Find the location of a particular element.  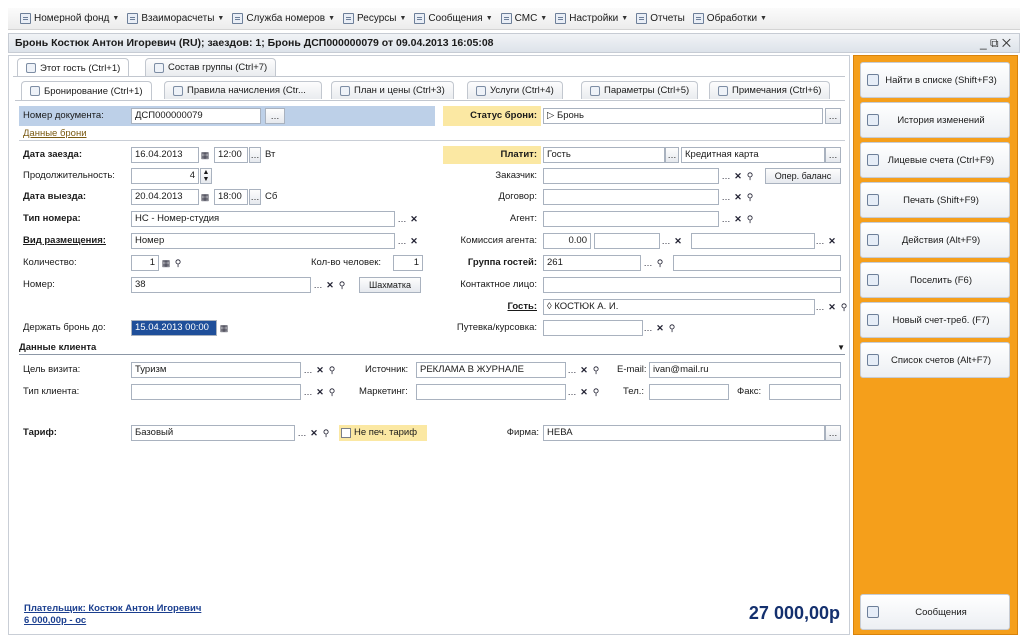

contract-actions: … ✕ ⚲ is located at coordinates (738, 197).